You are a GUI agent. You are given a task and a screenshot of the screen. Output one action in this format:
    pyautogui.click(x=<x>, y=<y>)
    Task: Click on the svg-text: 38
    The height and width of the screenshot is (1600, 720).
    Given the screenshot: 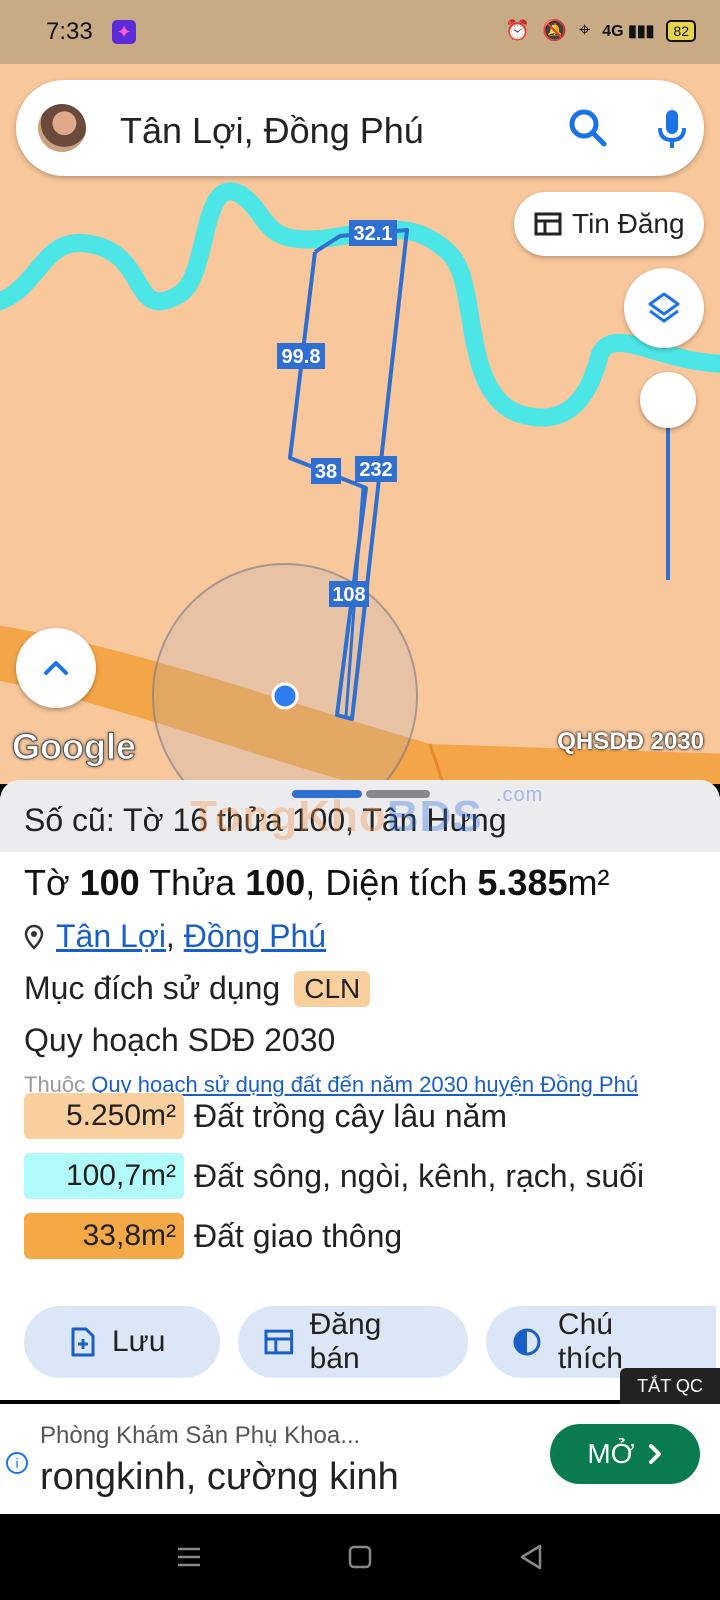 What is the action you would take?
    pyautogui.click(x=326, y=472)
    